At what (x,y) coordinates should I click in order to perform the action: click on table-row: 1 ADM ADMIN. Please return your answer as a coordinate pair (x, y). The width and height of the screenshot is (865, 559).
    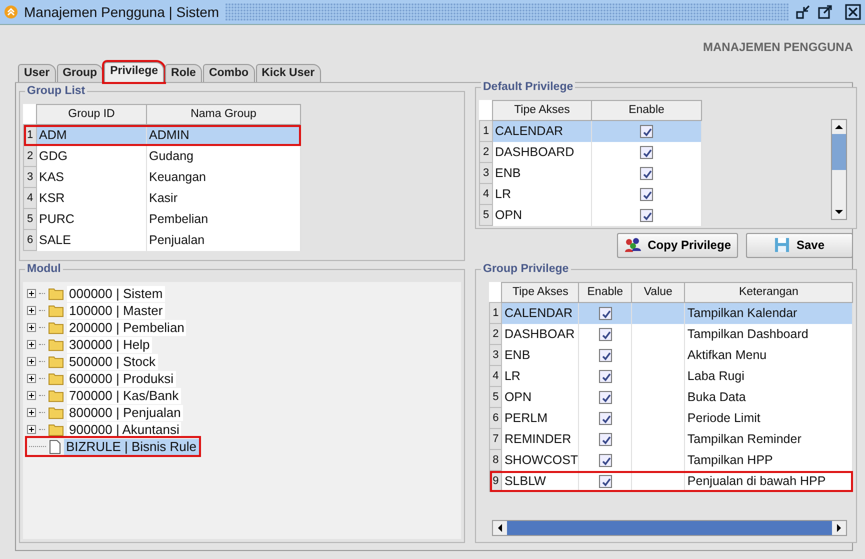
    Looking at the image, I should click on (162, 135).